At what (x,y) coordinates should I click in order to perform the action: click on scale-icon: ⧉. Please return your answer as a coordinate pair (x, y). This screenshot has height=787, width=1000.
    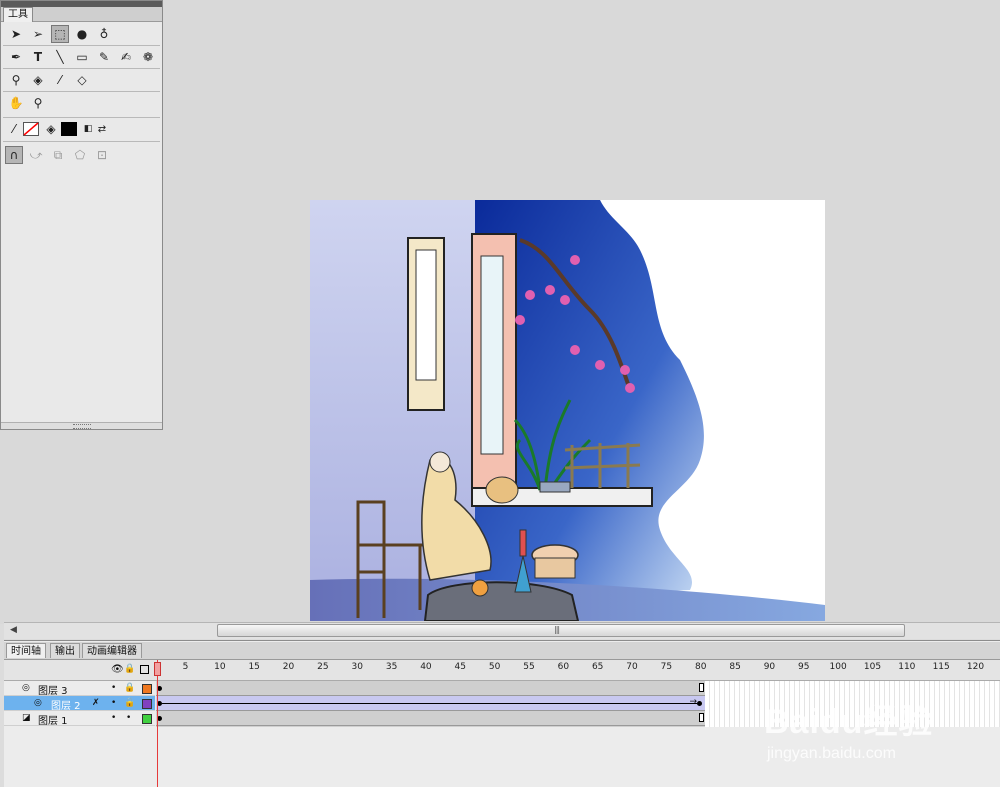
    Looking at the image, I should click on (58, 155).